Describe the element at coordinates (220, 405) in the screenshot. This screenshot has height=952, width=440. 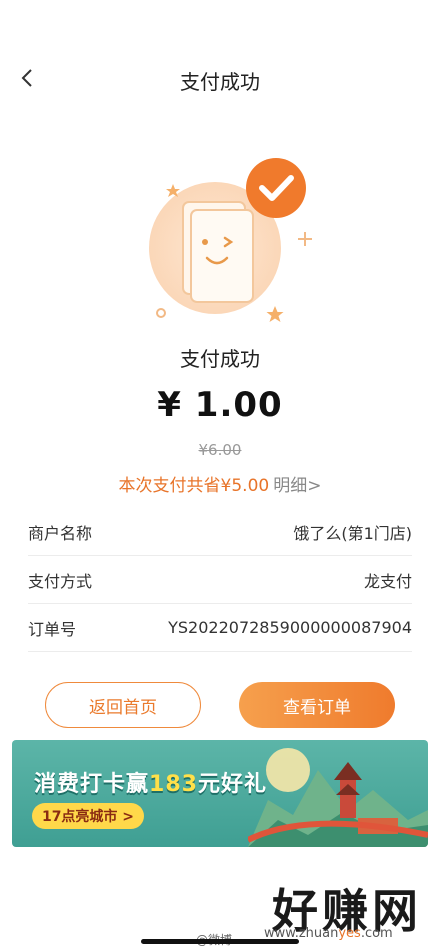
I see `paid-amount: ¥ 1.00` at that location.